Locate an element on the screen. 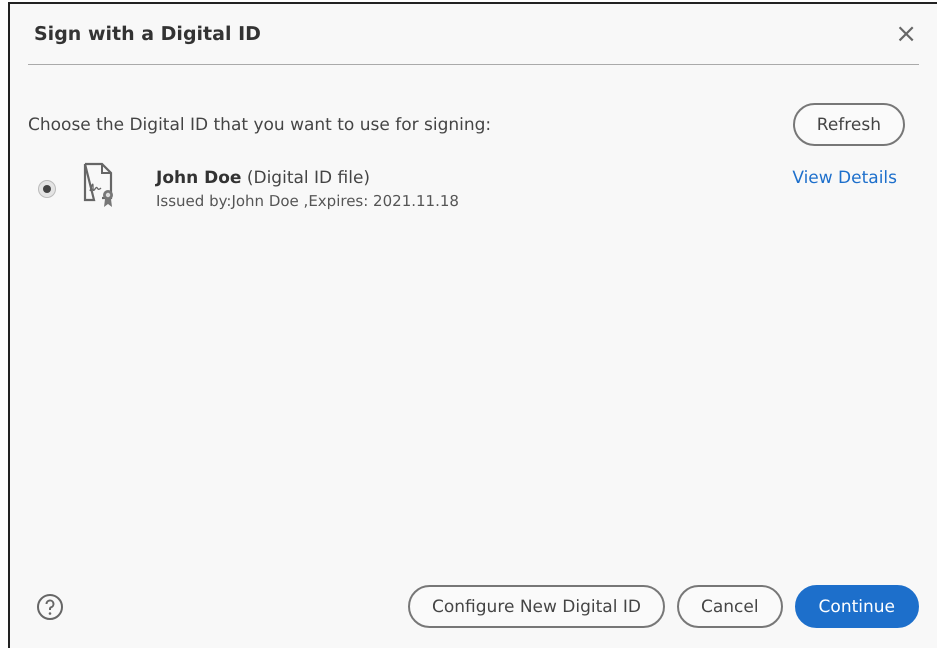 Image resolution: width=937 pixels, height=648 pixels. close-button: × is located at coordinates (906, 34).